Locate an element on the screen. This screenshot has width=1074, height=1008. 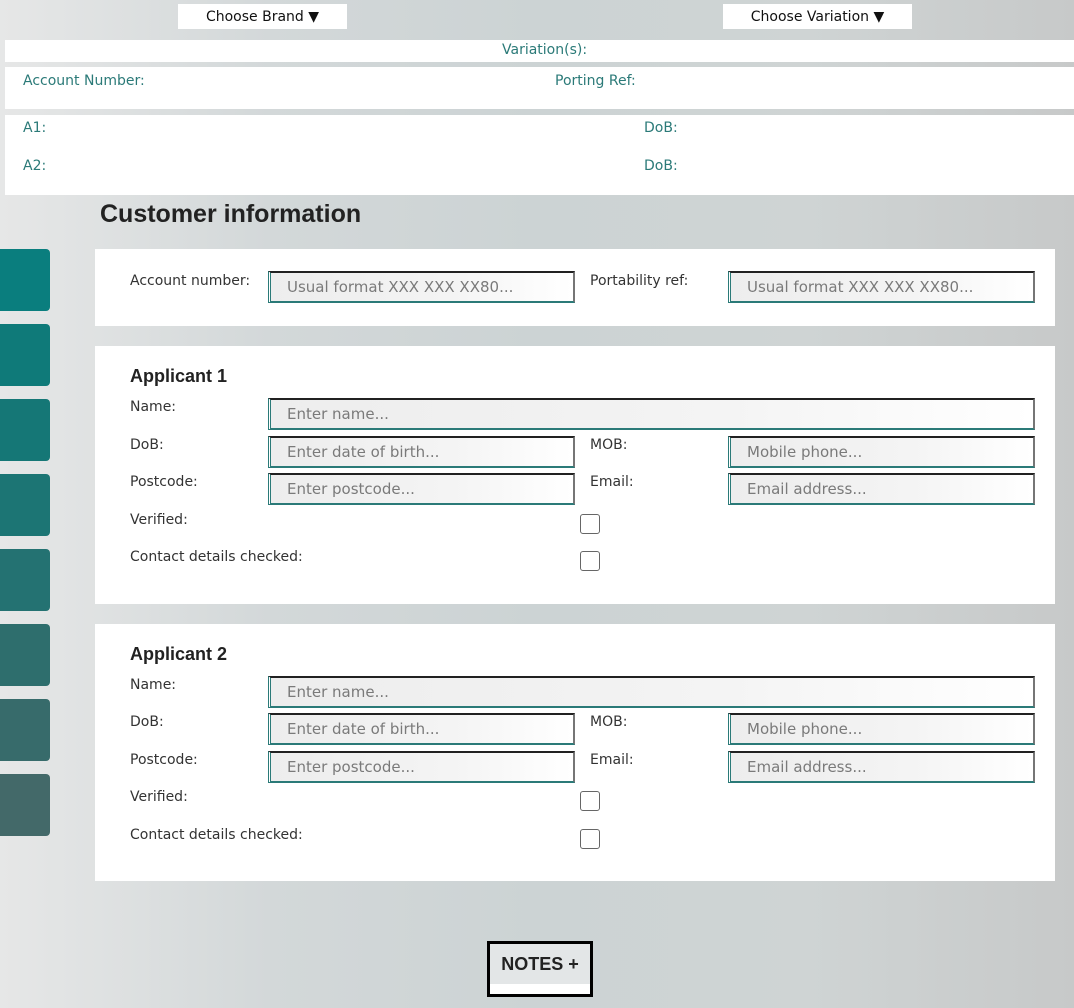
applicant-2-email-input is located at coordinates (881, 767).